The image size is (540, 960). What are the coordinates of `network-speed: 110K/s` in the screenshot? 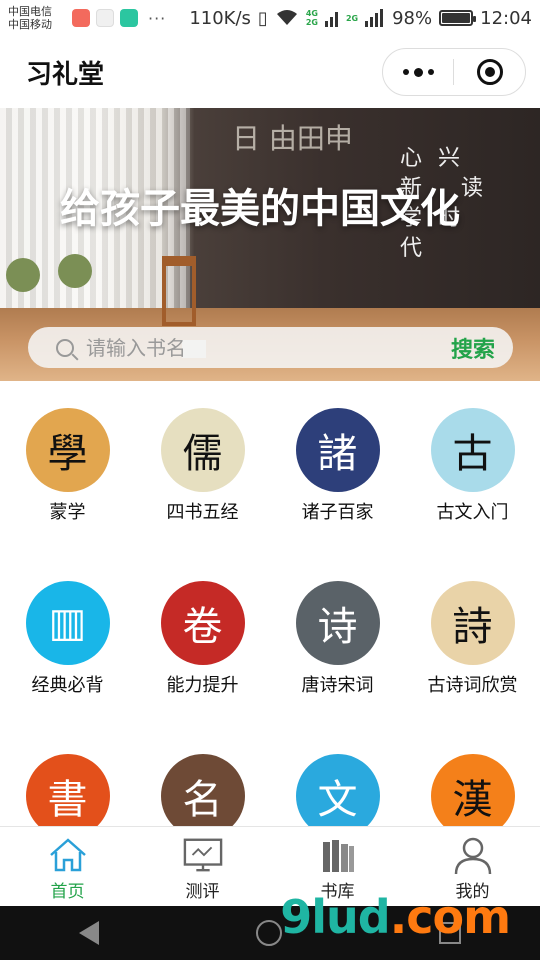 It's located at (220, 18).